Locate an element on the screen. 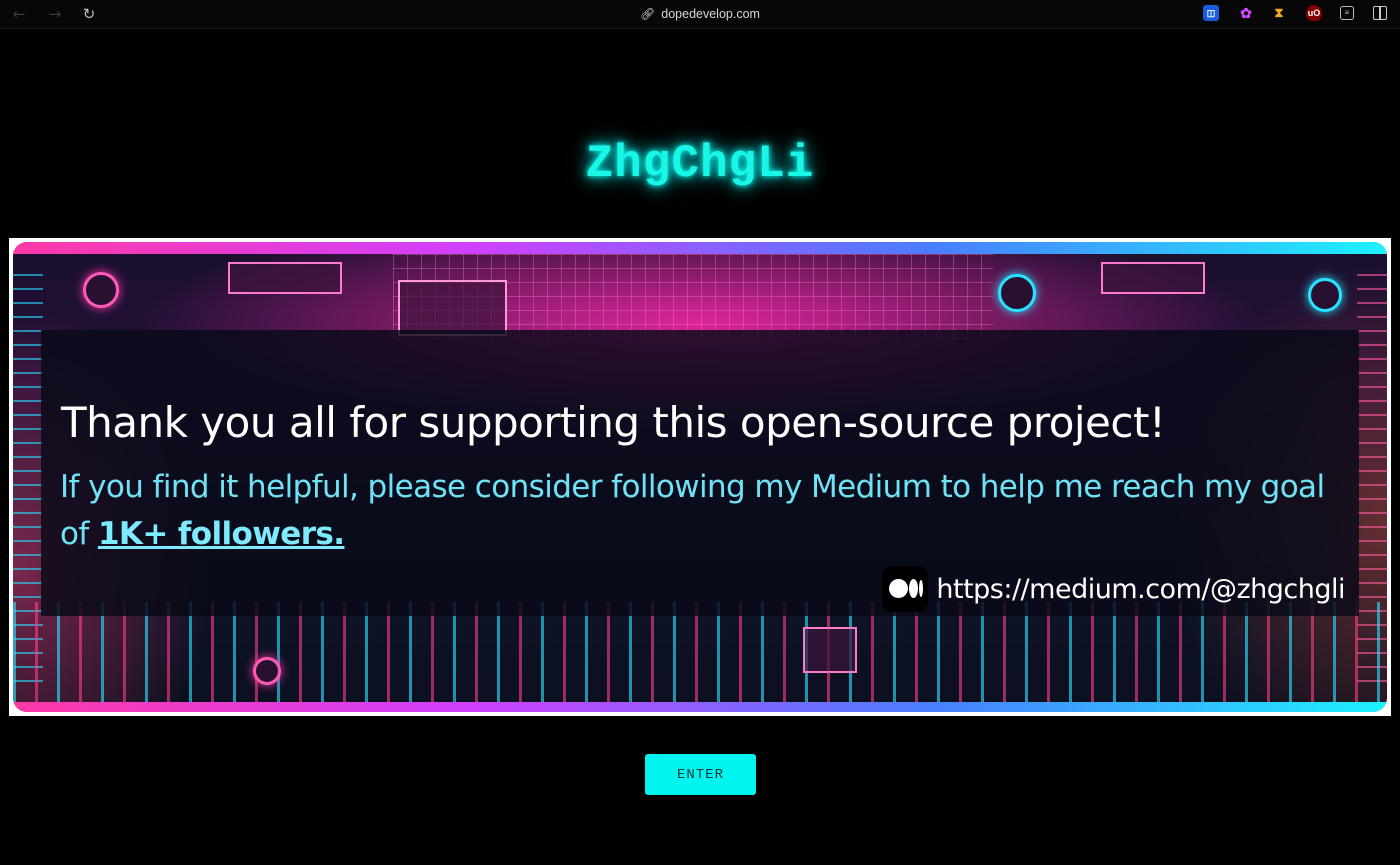  bitwarden-icon: ◫ is located at coordinates (1211, 13).